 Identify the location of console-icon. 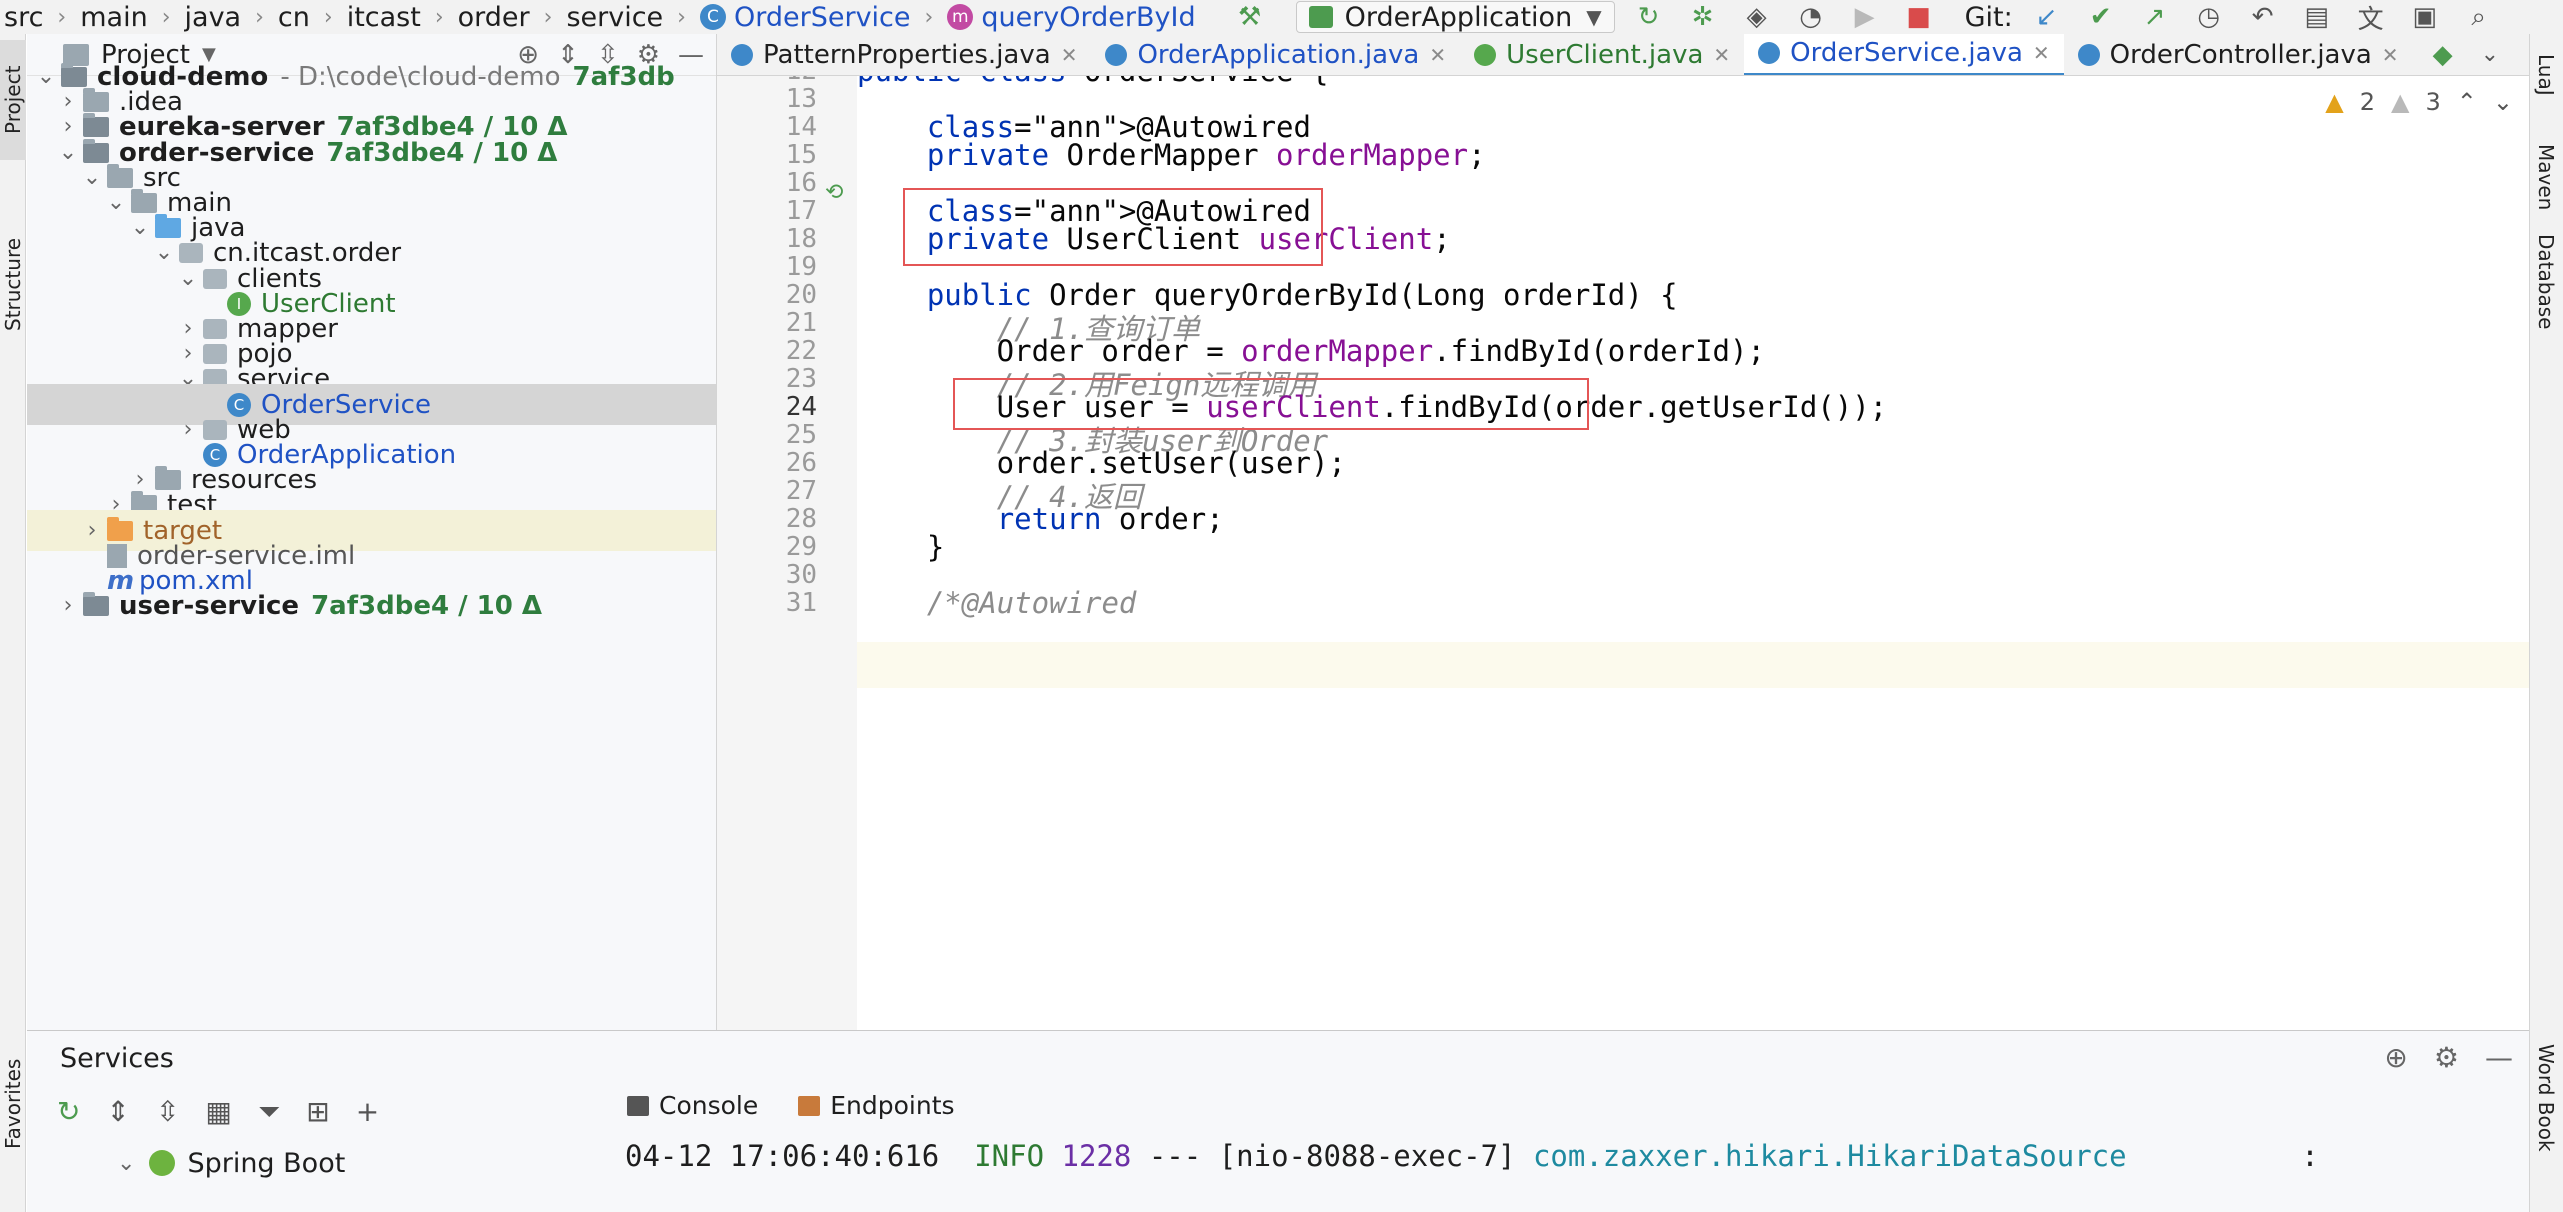
(638, 1105).